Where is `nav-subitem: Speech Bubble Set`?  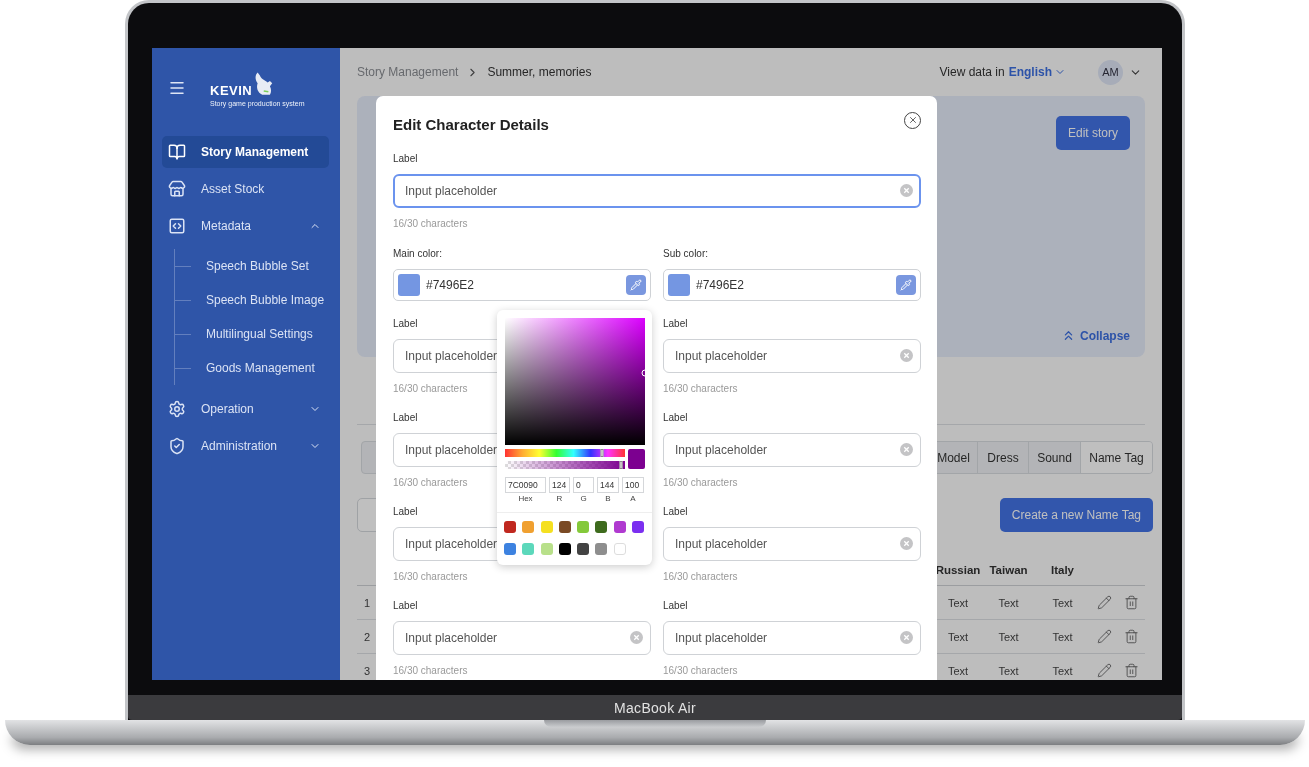
nav-subitem: Speech Bubble Set is located at coordinates (252, 266).